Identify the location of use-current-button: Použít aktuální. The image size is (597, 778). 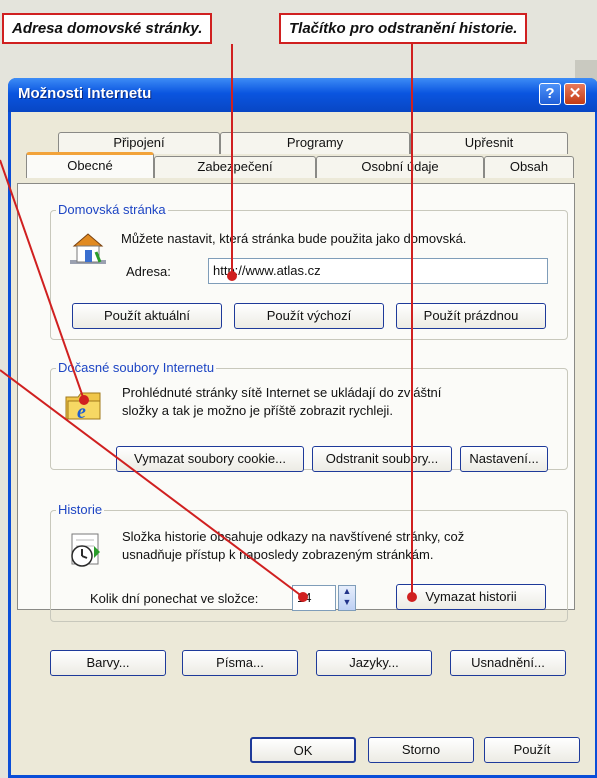
(147, 316).